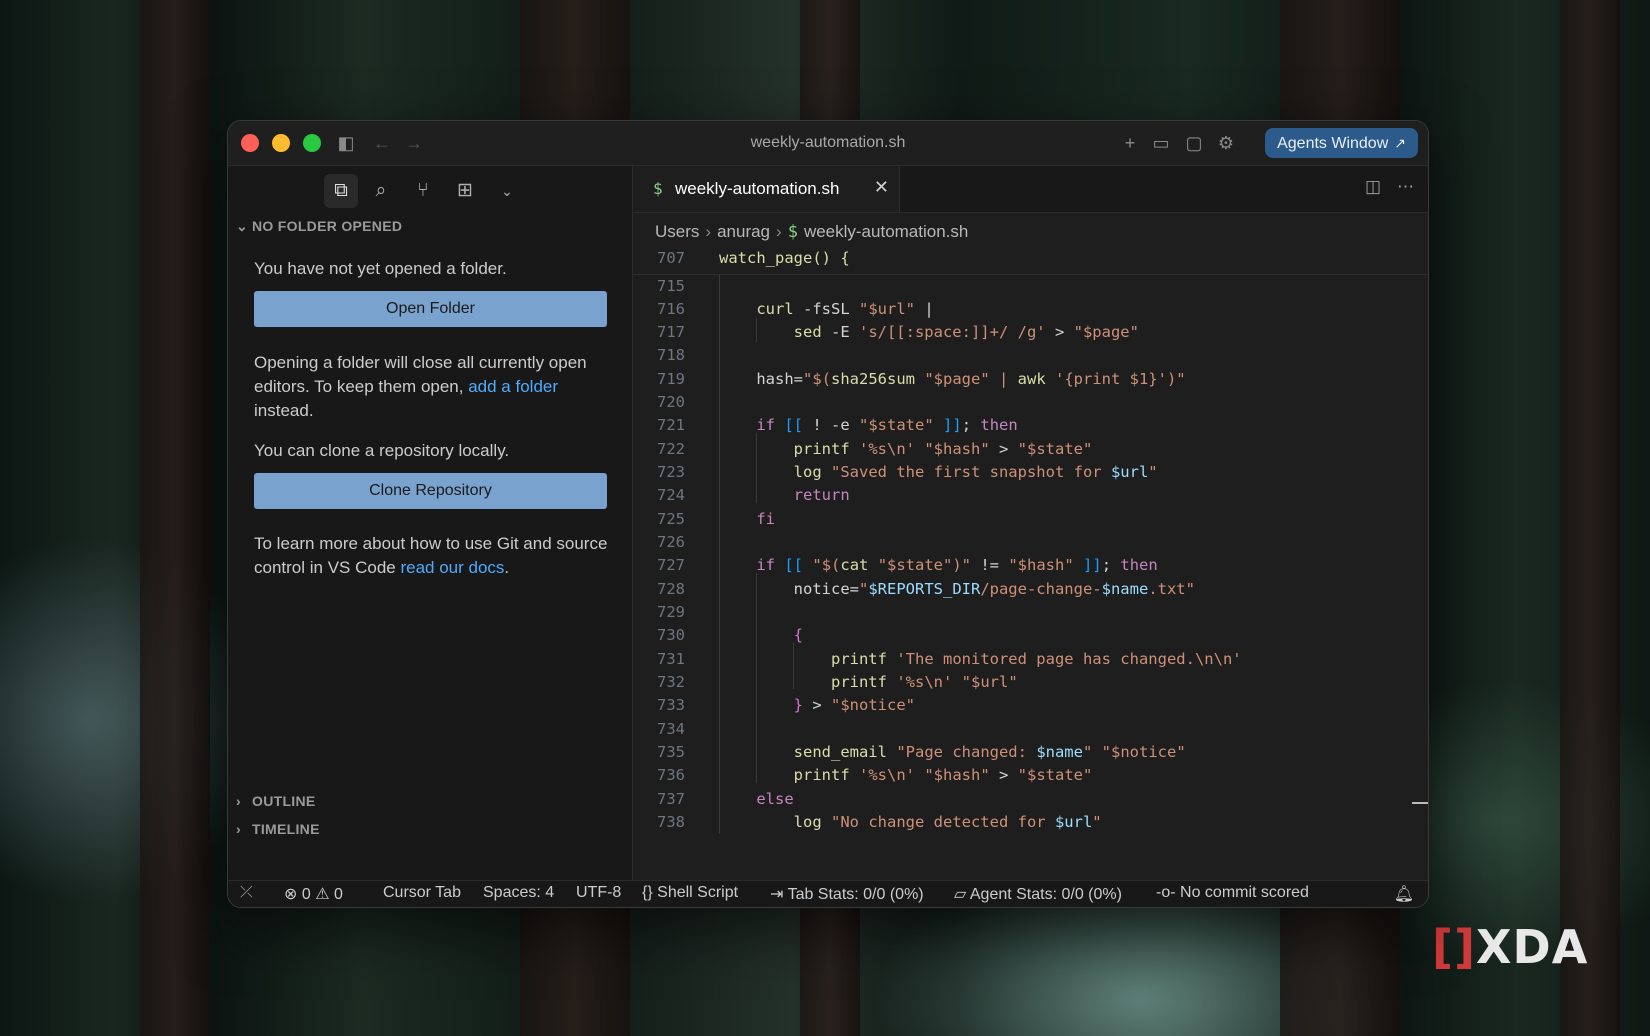  I want to click on xda-watermark: []XDA, so click(1510, 947).